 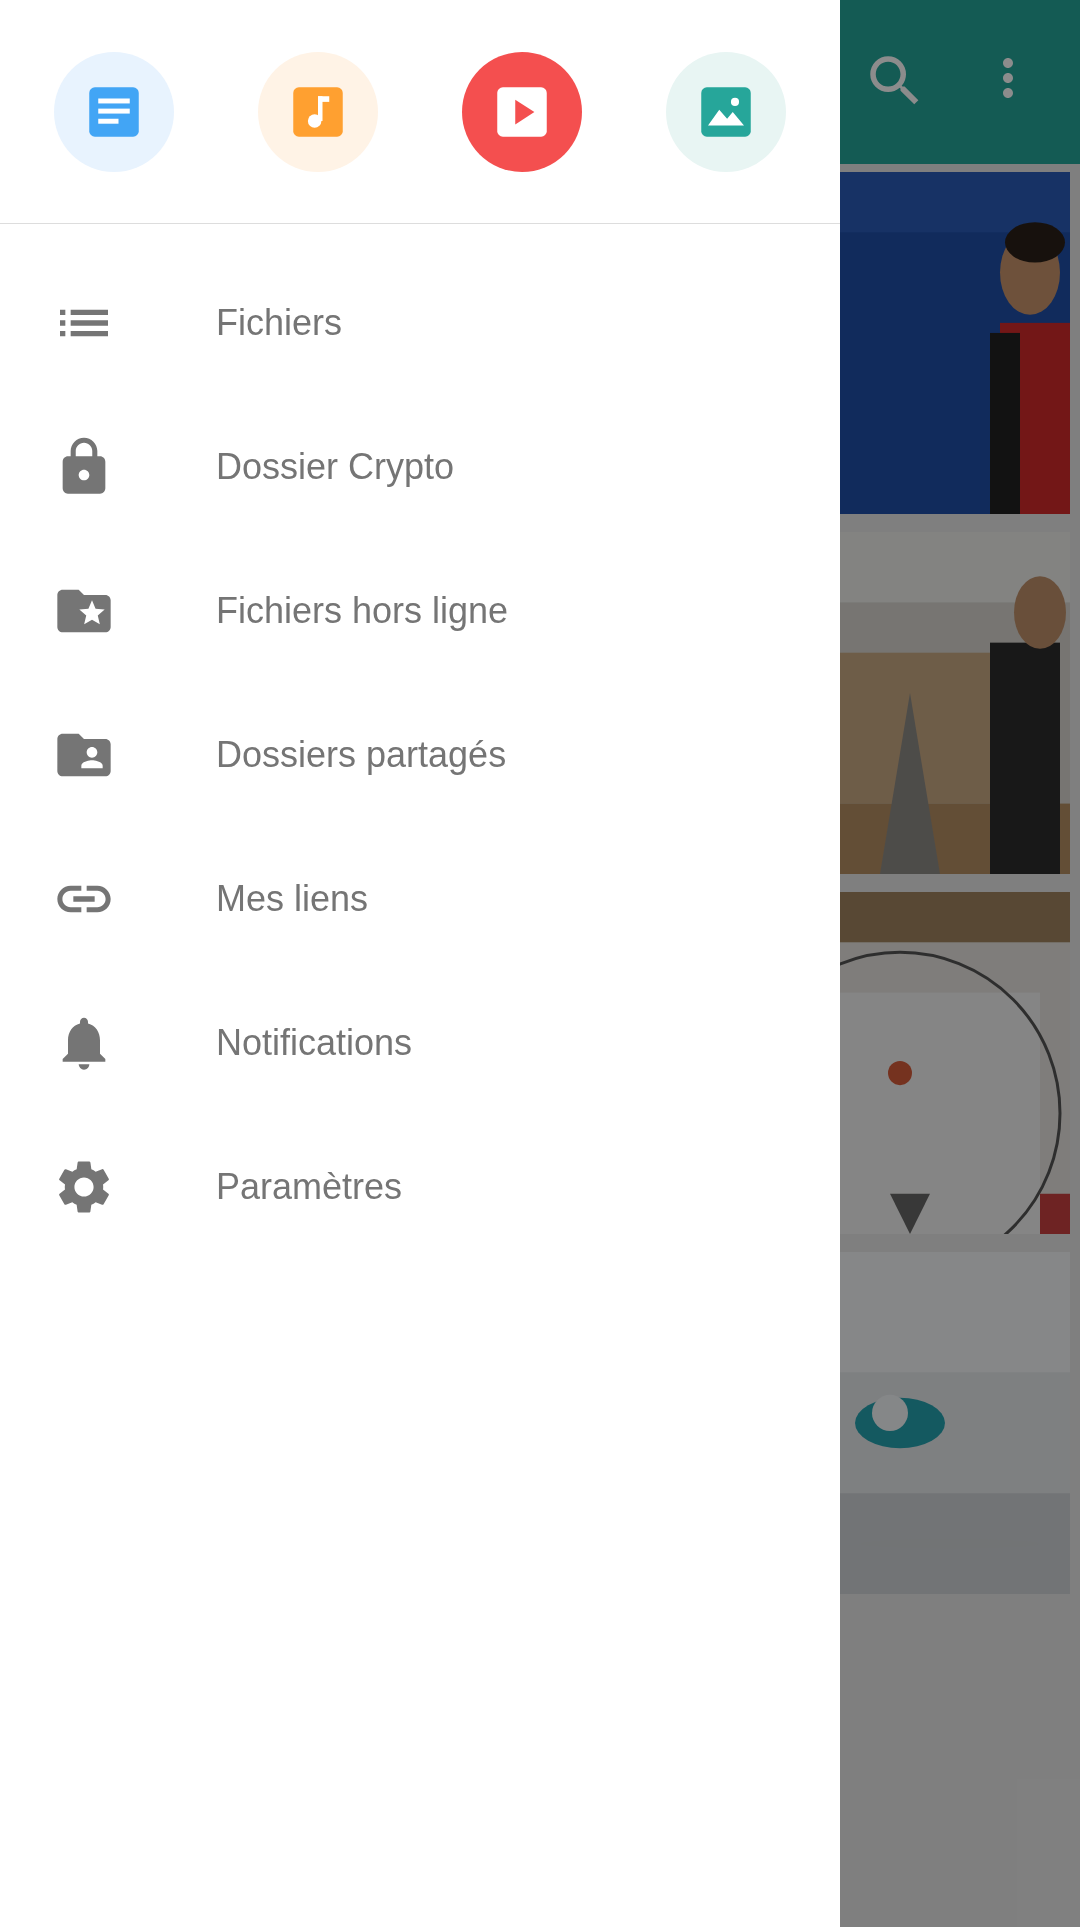 What do you see at coordinates (361, 755) in the screenshot?
I see `menu-label: Dossiers partagés` at bounding box center [361, 755].